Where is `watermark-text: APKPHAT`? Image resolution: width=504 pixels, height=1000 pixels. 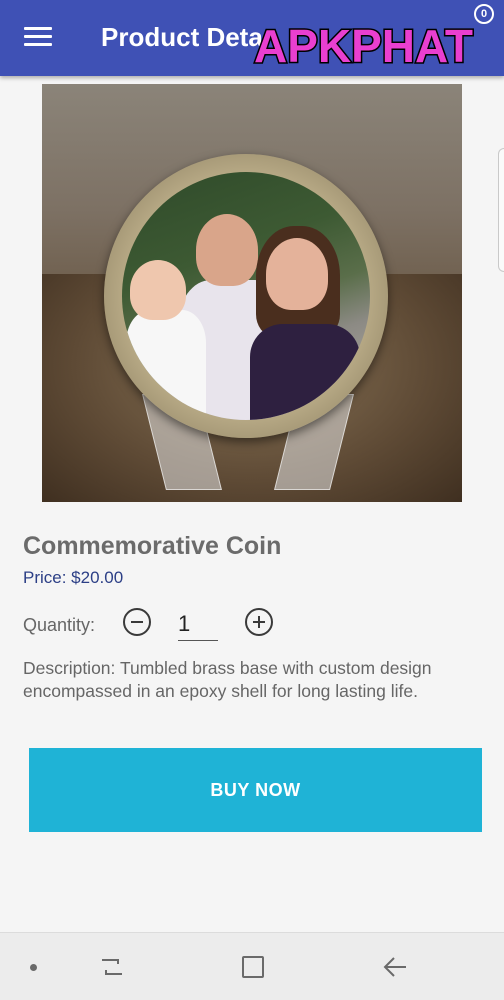 watermark-text: APKPHAT is located at coordinates (363, 46).